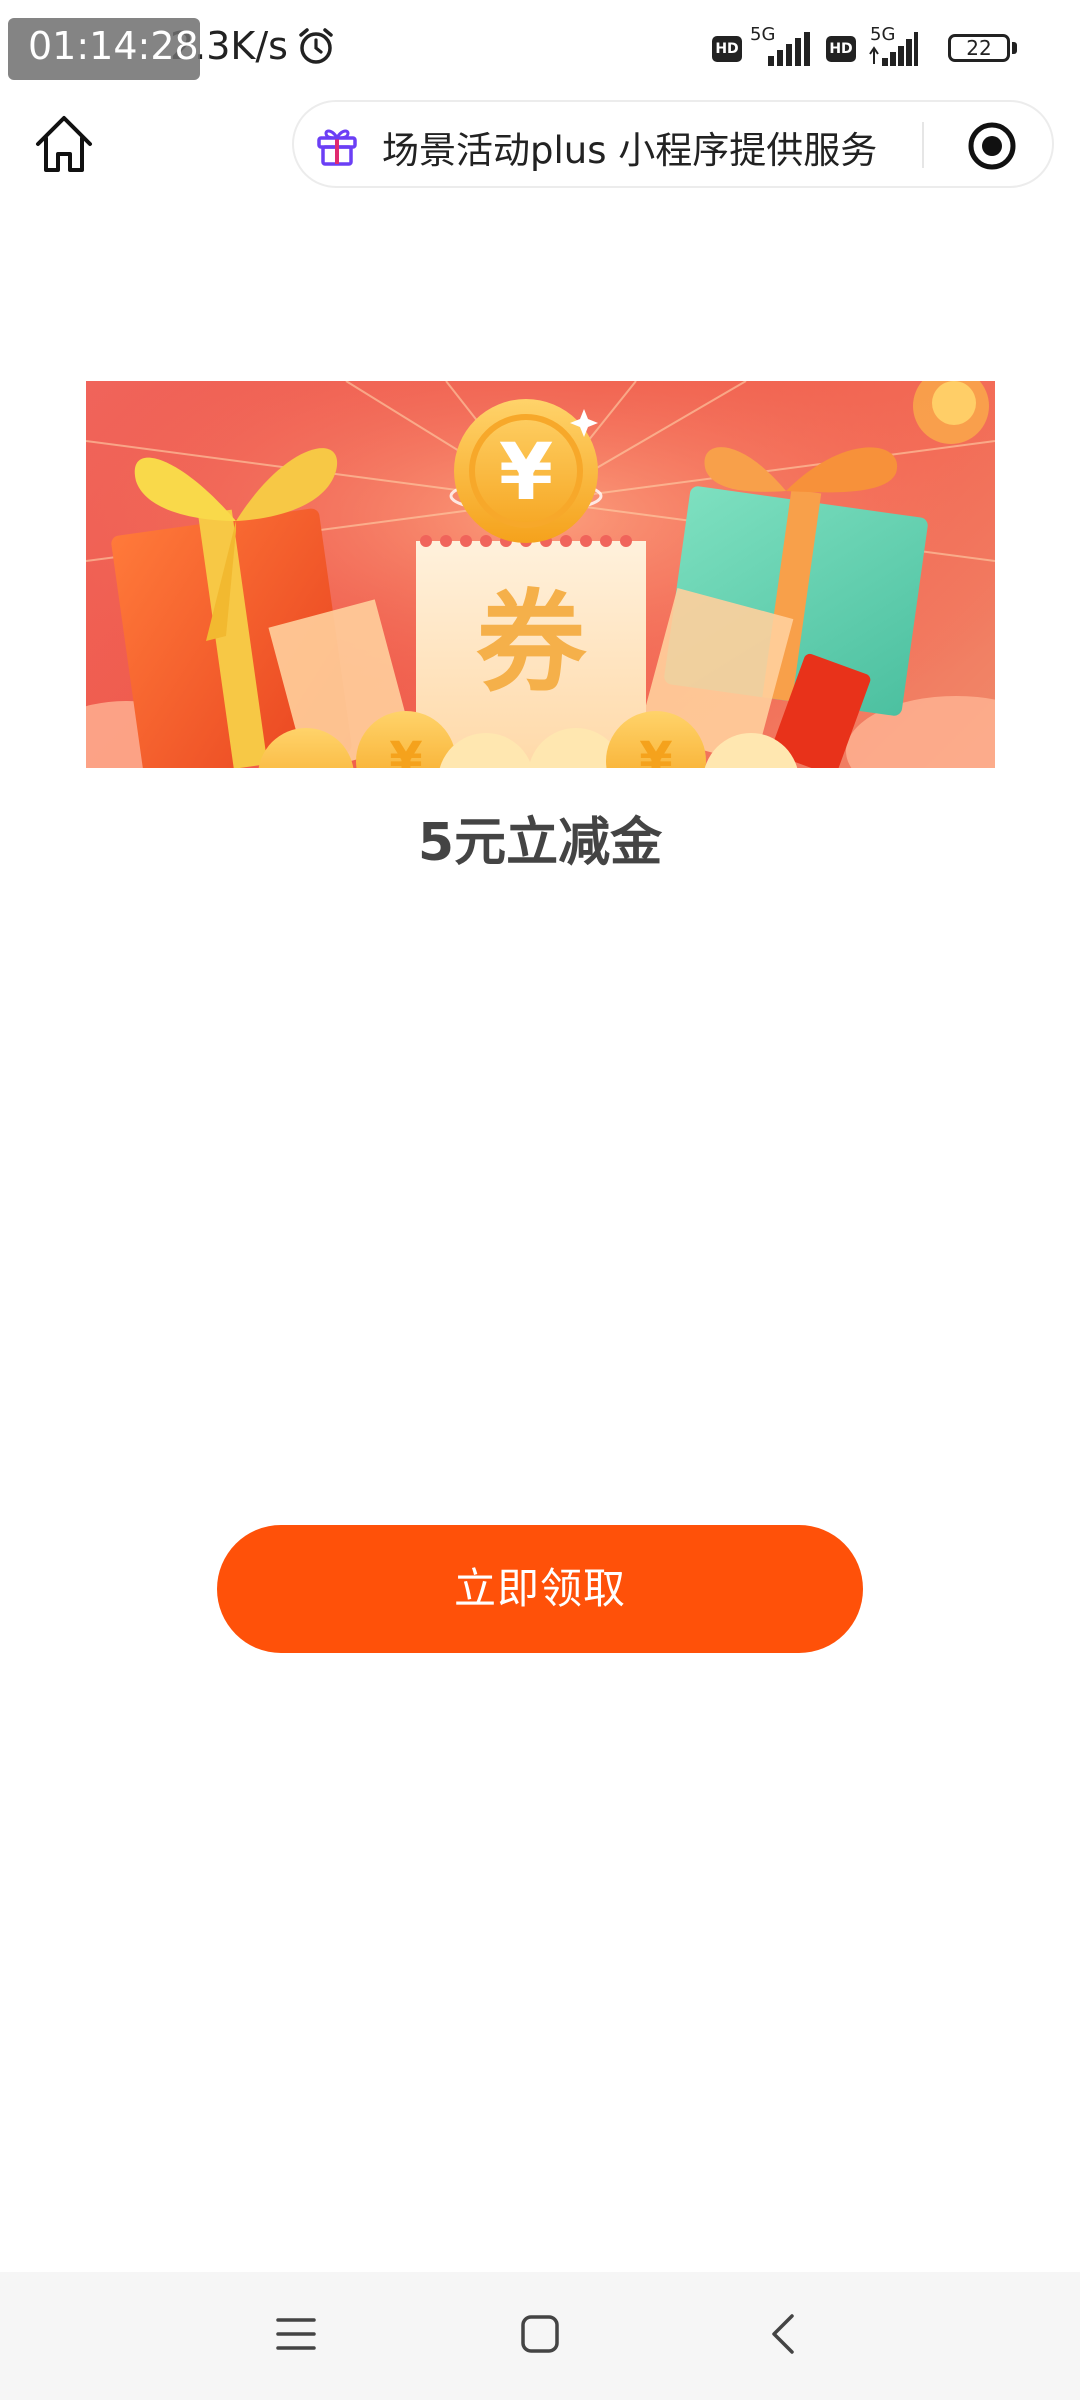 This screenshot has height=2400, width=1080. Describe the element at coordinates (540, 48) in the screenshot. I see `status-bar: 2.3K/s 01:14:28 HD 5G HD 5G 22` at that location.